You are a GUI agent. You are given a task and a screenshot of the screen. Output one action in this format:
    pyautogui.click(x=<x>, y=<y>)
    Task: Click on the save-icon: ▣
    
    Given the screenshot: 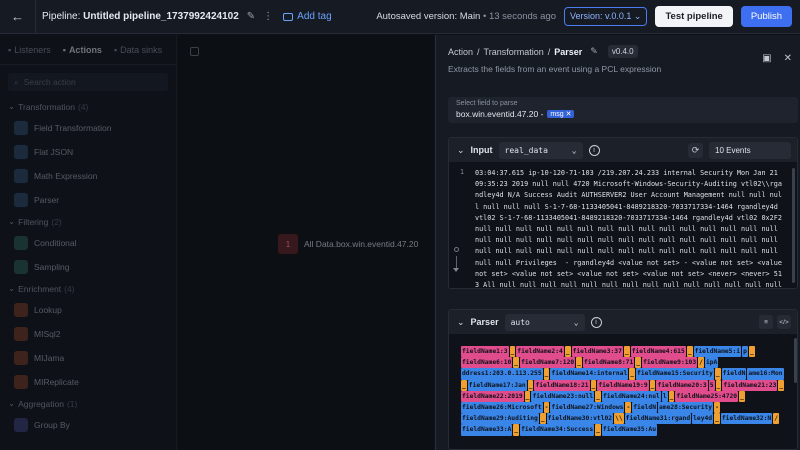 What is the action you would take?
    pyautogui.click(x=766, y=58)
    